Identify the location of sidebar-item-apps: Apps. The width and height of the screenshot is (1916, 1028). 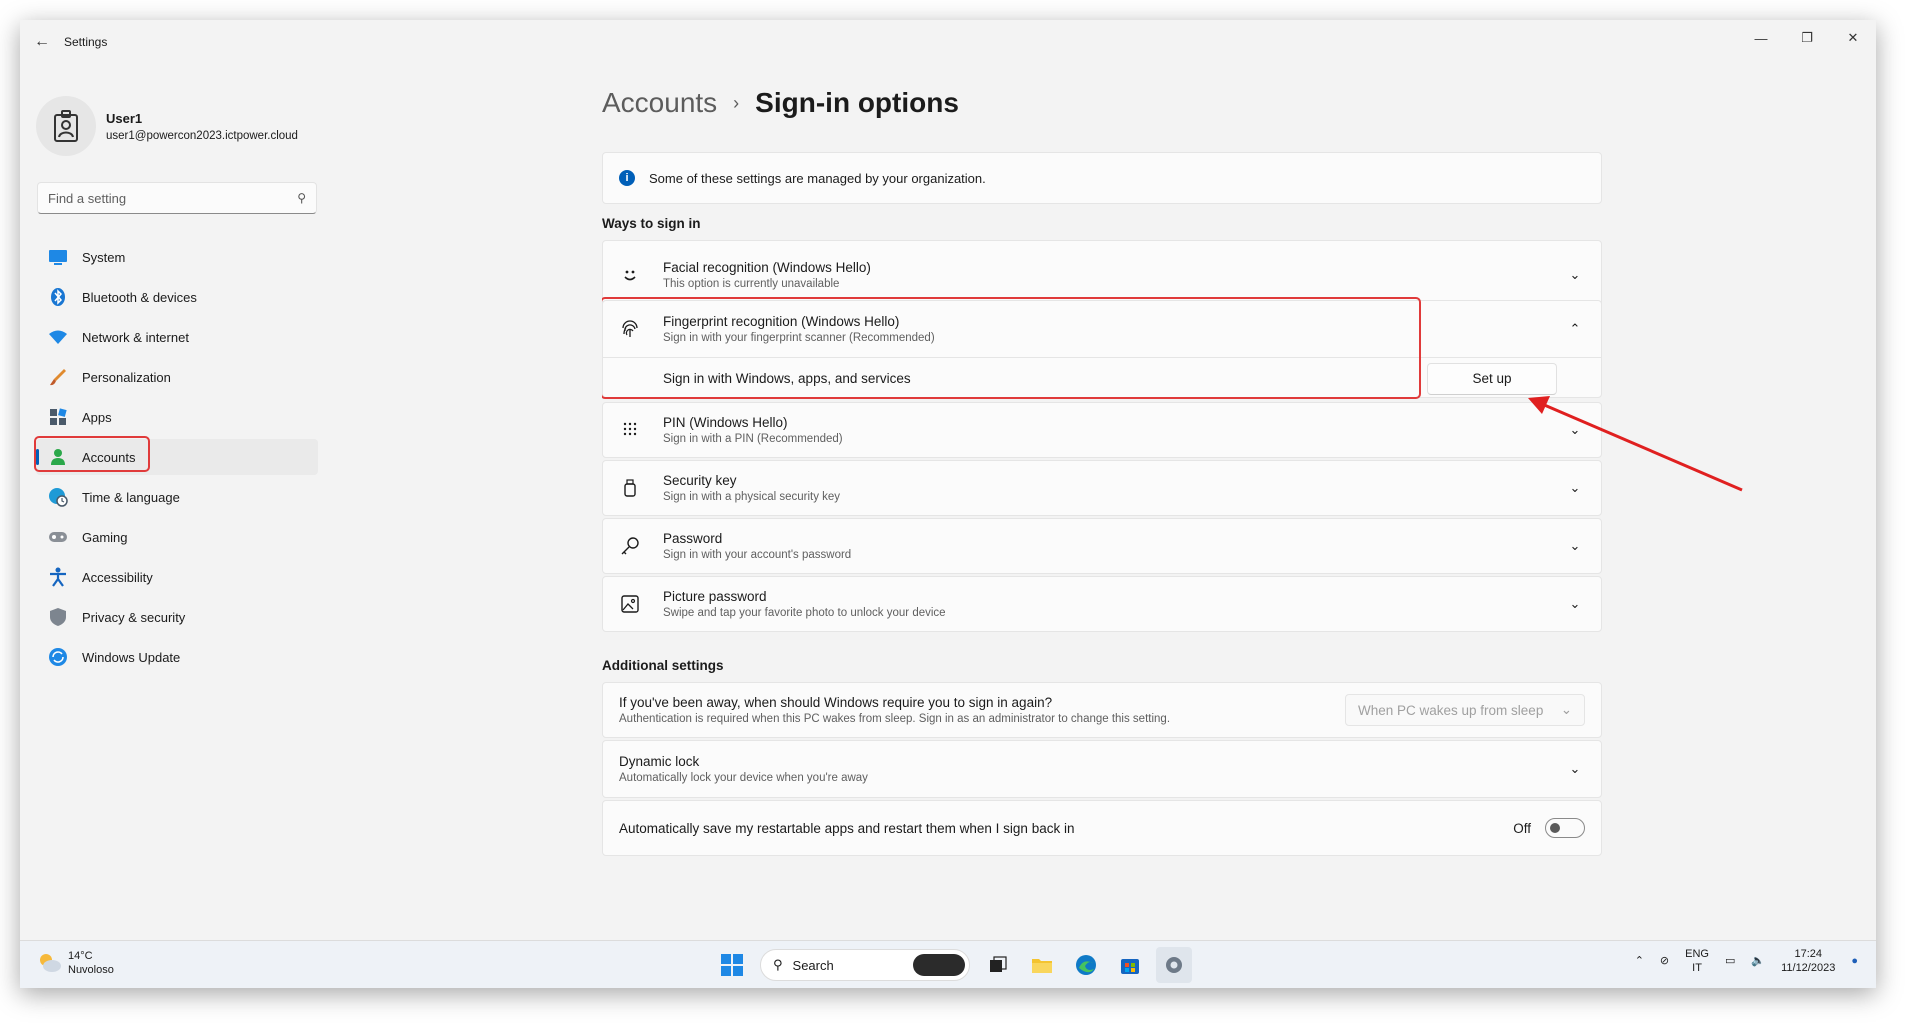
(177, 417).